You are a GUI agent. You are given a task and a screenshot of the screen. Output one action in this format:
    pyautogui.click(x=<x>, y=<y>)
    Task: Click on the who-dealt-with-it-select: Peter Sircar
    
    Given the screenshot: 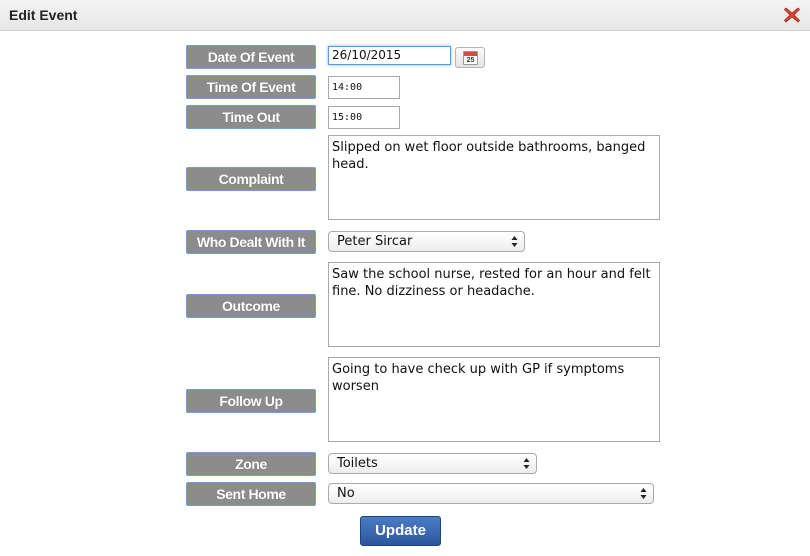 What is the action you would take?
    pyautogui.click(x=426, y=241)
    